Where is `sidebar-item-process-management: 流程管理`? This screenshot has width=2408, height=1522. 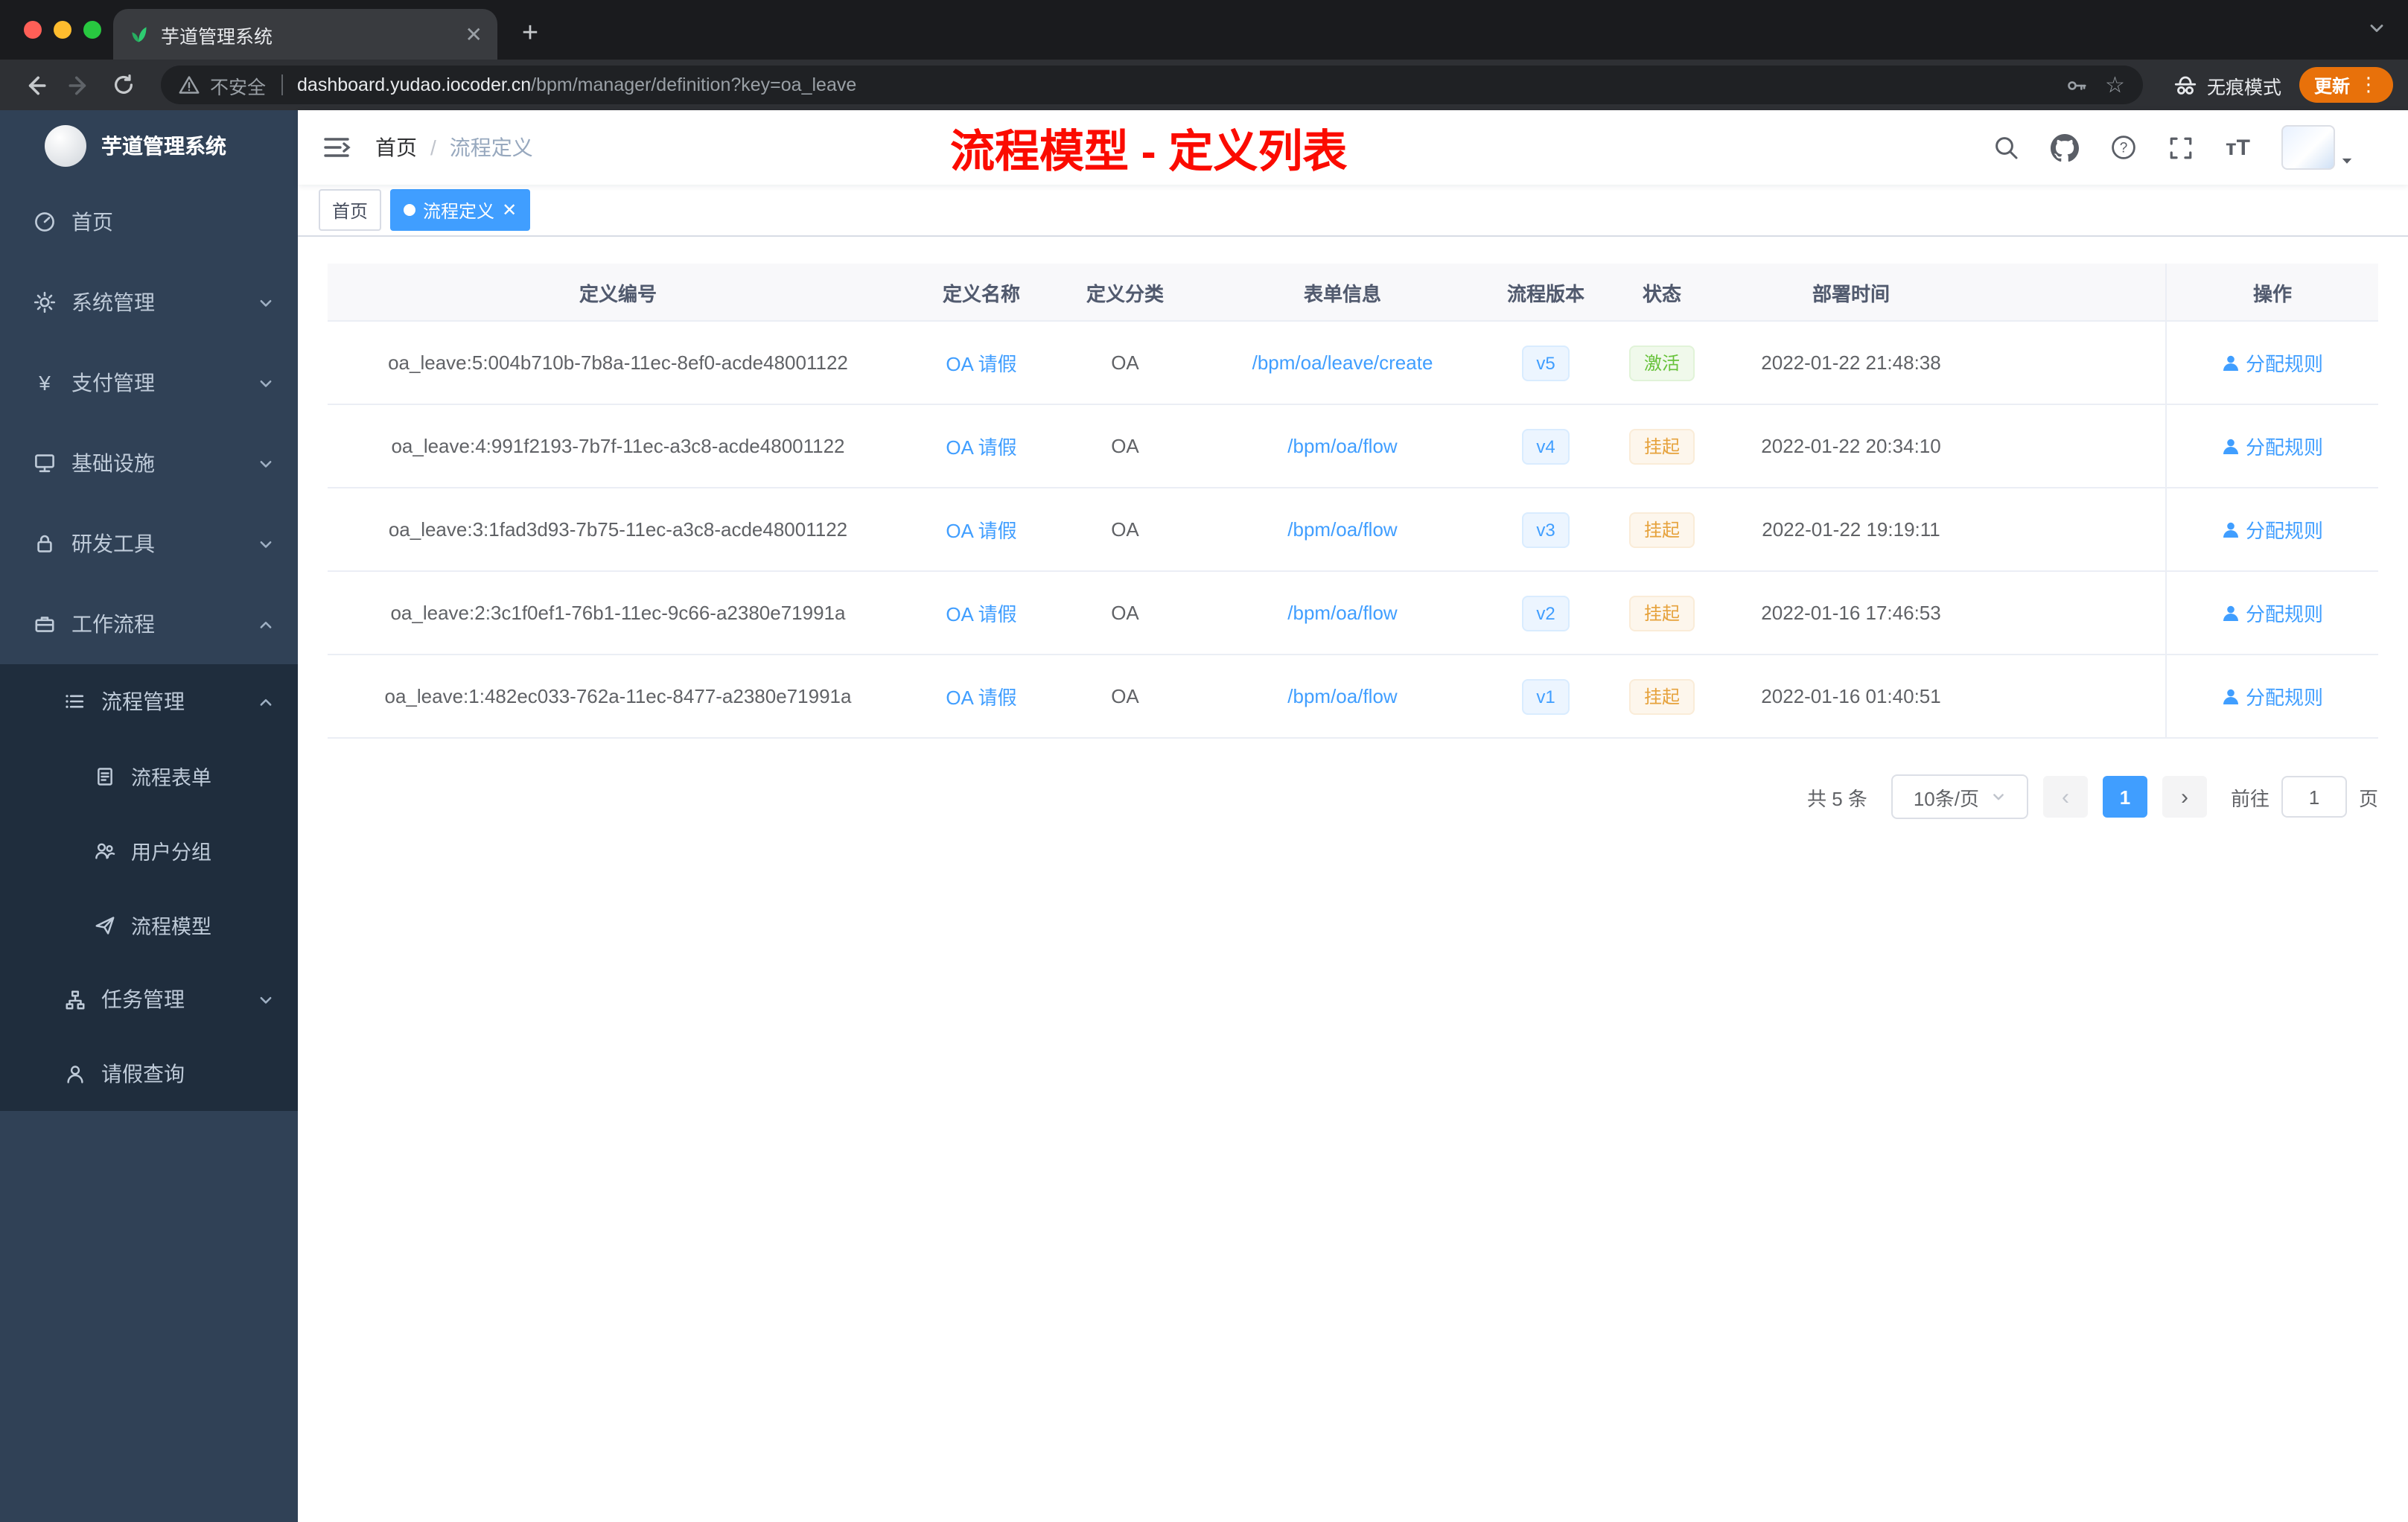 sidebar-item-process-management: 流程管理 is located at coordinates (149, 701).